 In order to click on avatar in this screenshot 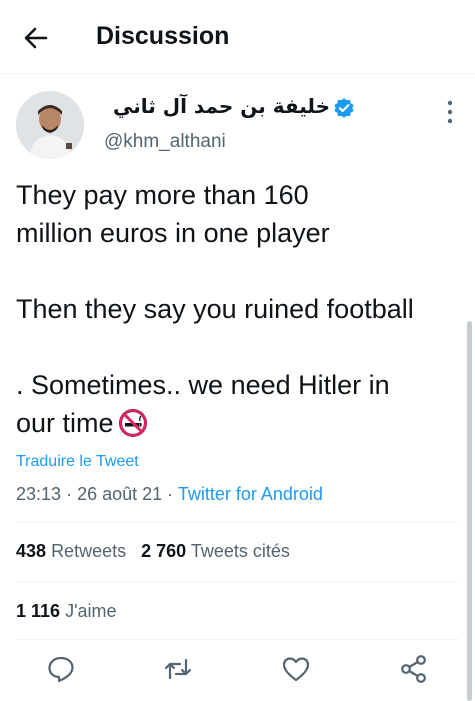, I will do `click(50, 125)`.